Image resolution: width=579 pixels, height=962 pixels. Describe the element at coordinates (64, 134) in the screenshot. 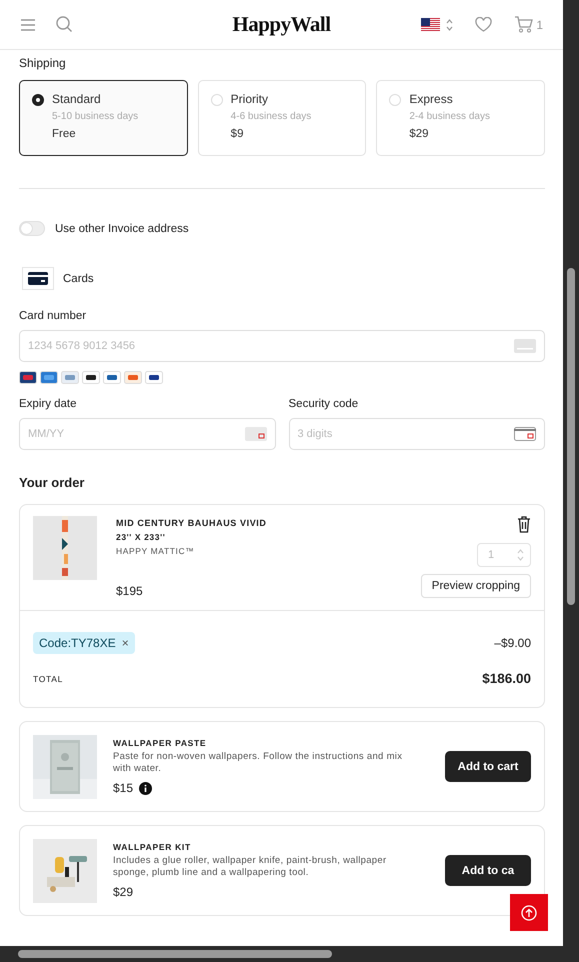

I see `option-price: Free` at that location.